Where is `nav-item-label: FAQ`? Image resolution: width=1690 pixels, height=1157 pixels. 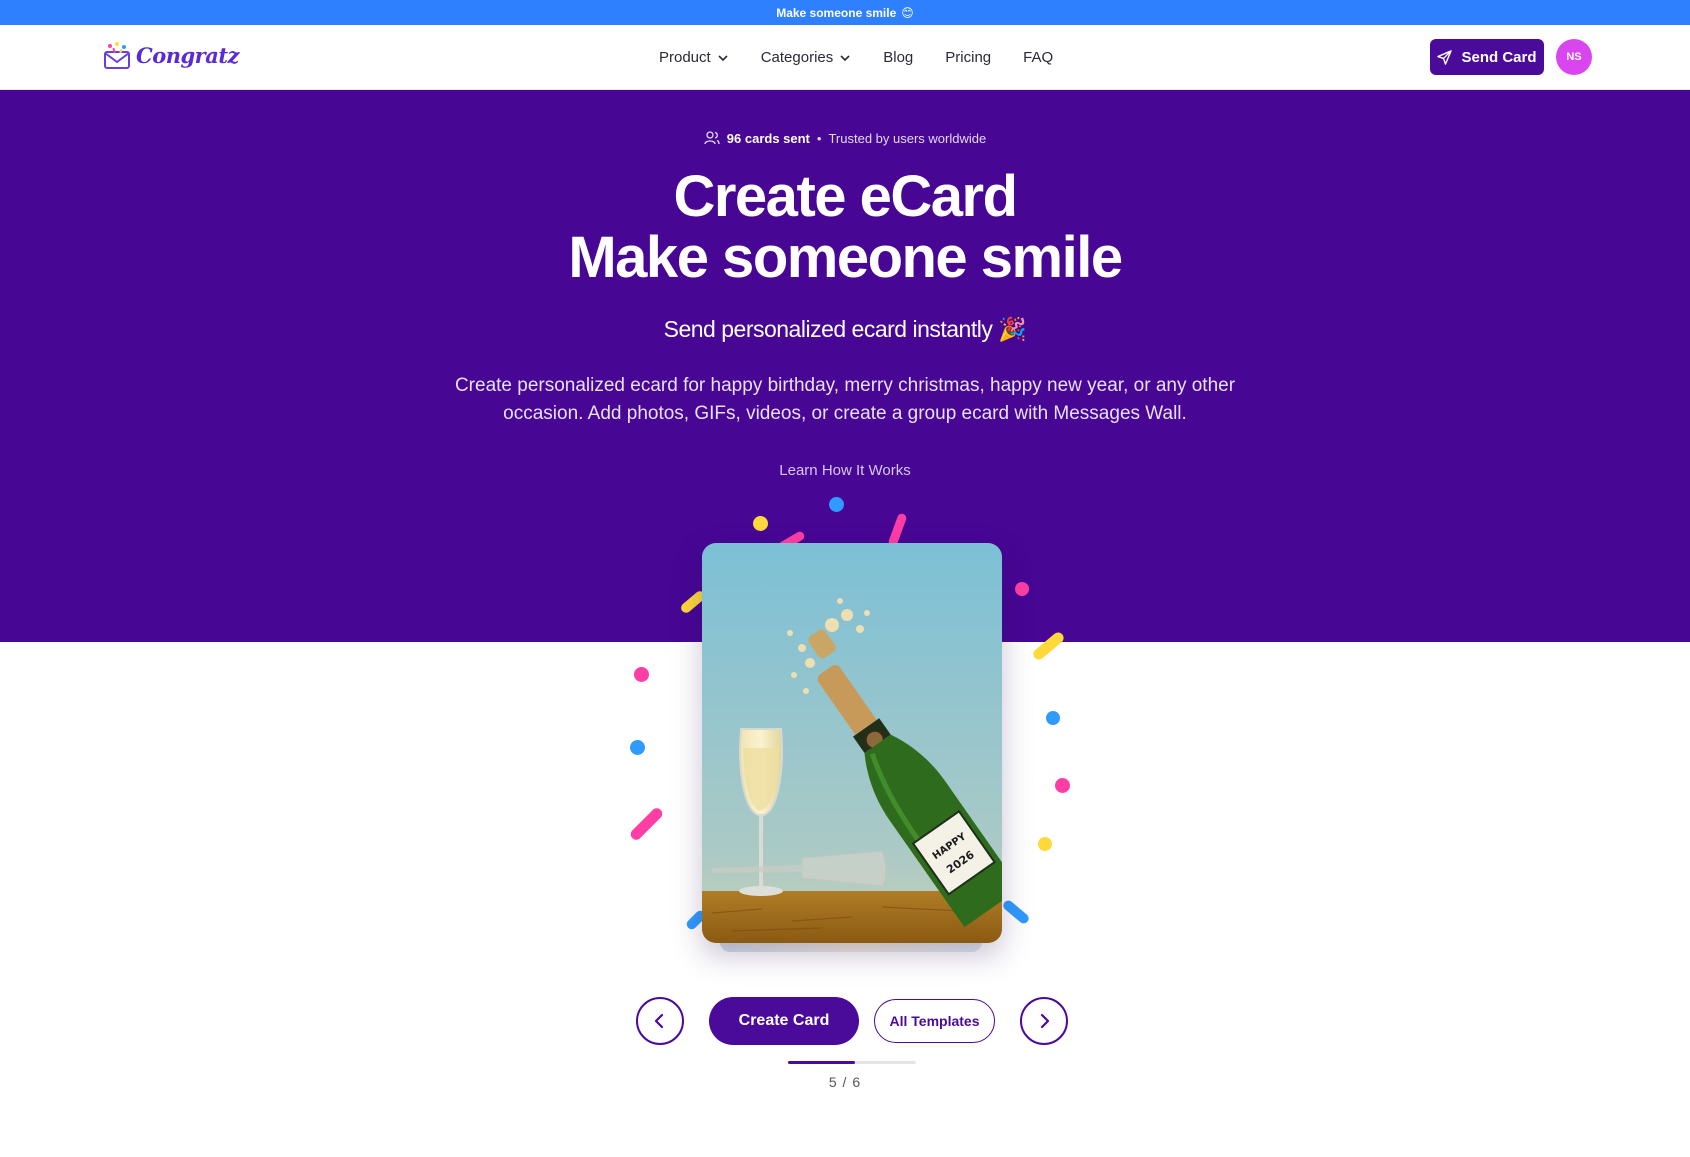
nav-item-label: FAQ is located at coordinates (1038, 57).